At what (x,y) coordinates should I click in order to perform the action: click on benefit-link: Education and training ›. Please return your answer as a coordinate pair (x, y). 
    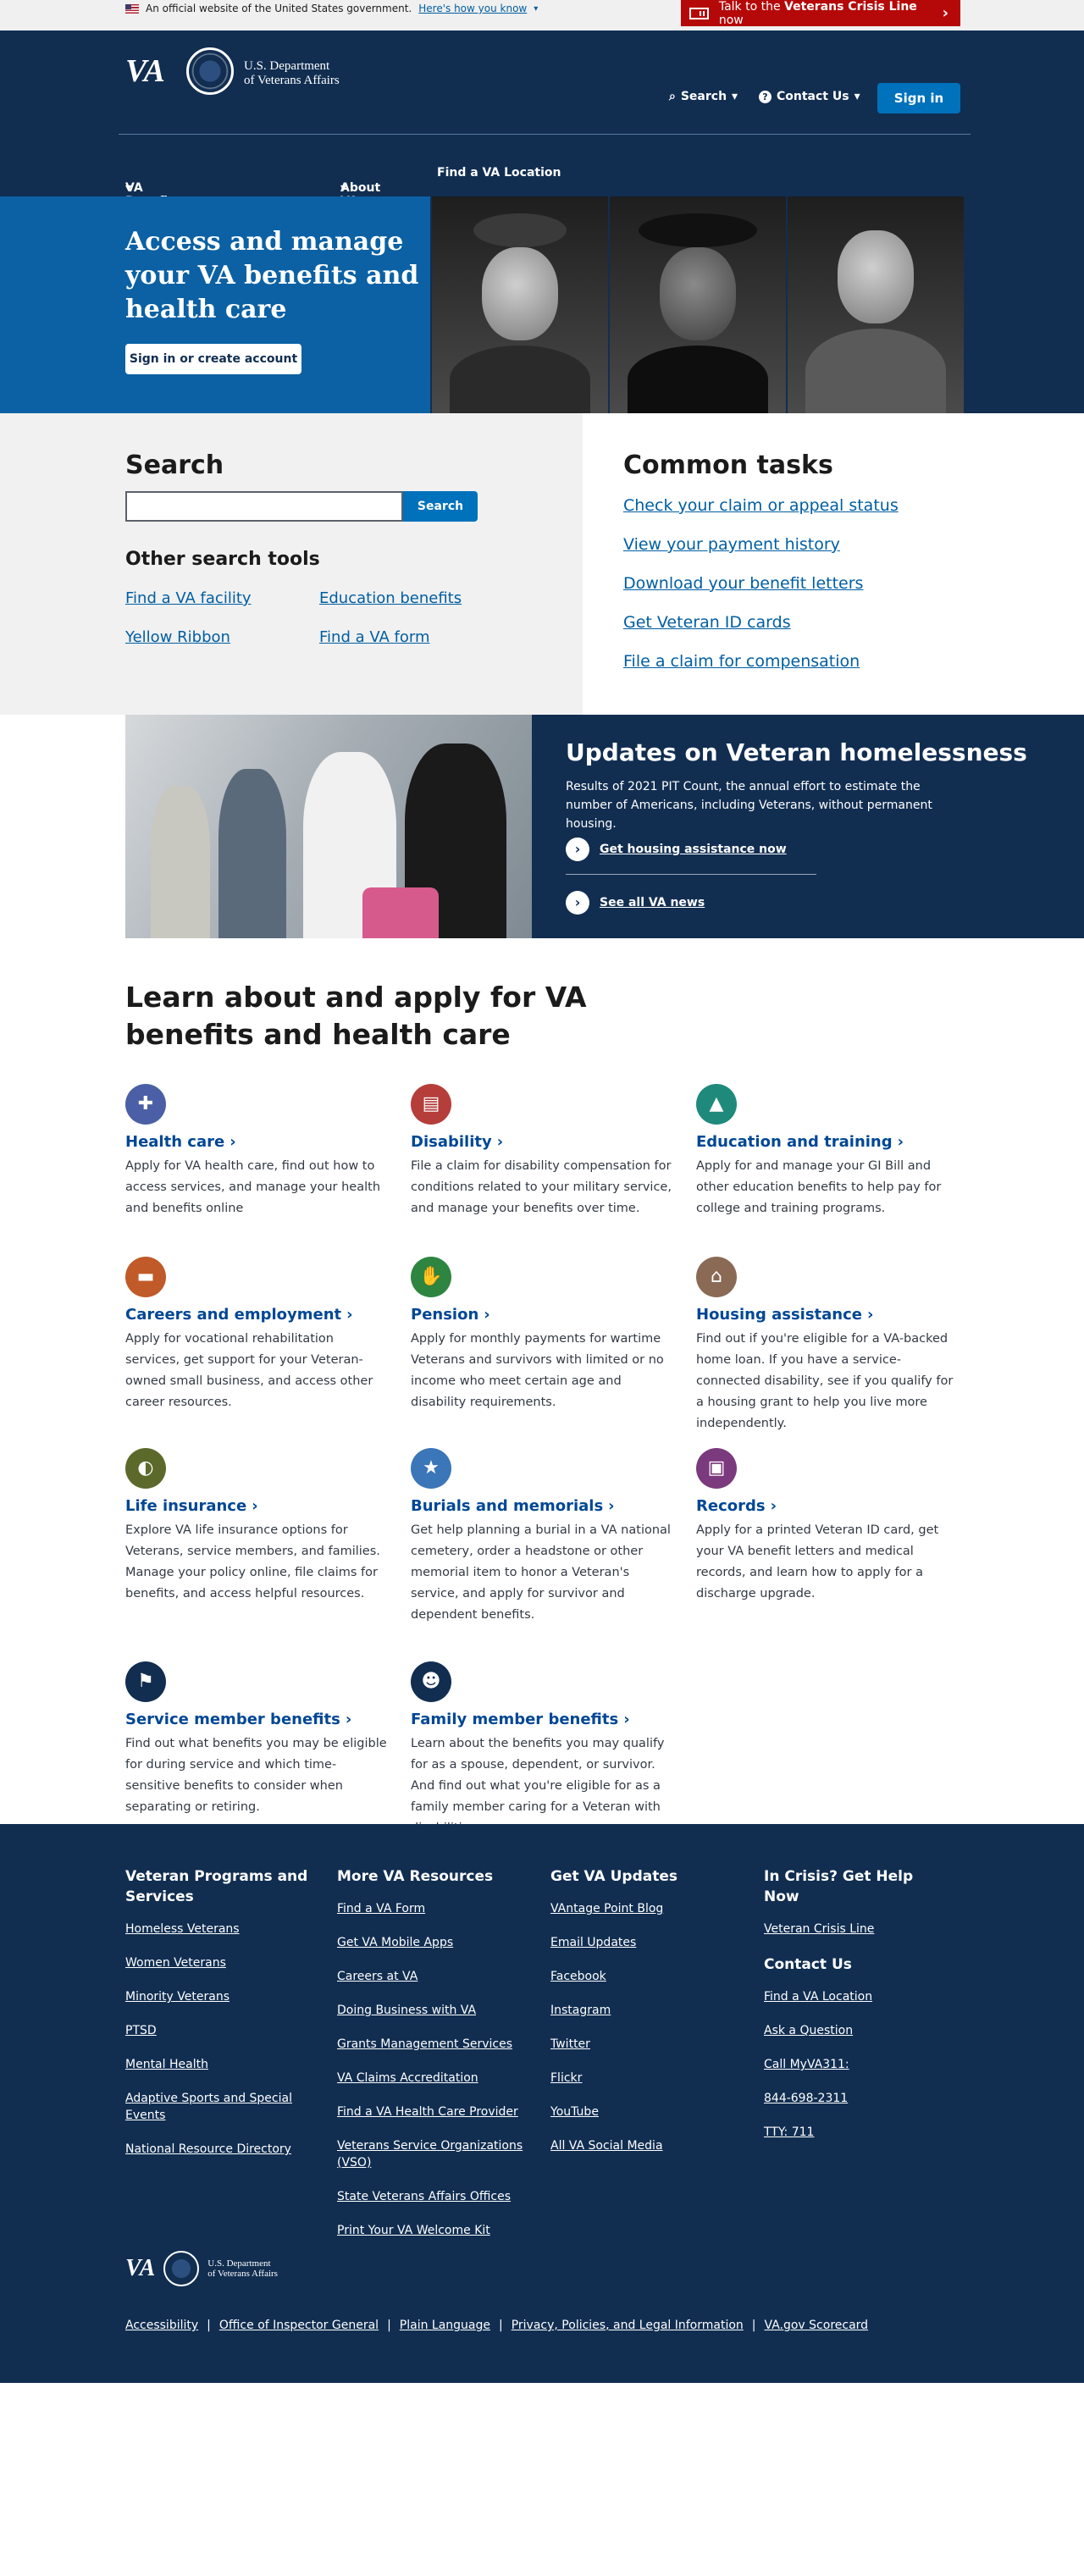
    Looking at the image, I should click on (831, 1142).